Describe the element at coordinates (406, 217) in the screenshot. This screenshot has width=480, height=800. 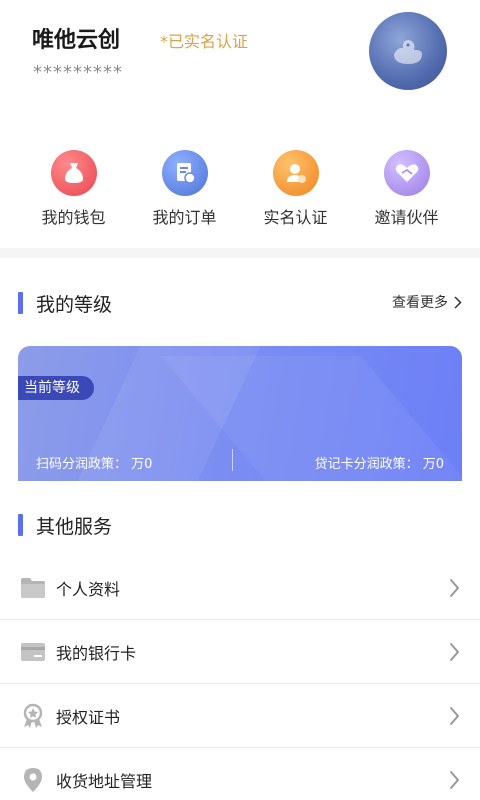
I see `invite-label: 邀请伙伴` at that location.